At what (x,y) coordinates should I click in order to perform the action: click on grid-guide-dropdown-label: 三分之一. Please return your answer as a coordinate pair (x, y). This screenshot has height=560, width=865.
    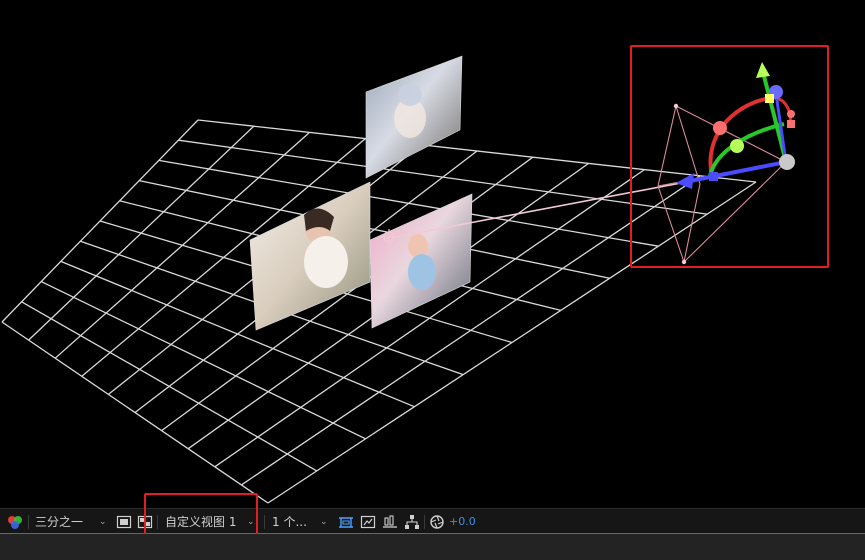
    Looking at the image, I should click on (59, 522).